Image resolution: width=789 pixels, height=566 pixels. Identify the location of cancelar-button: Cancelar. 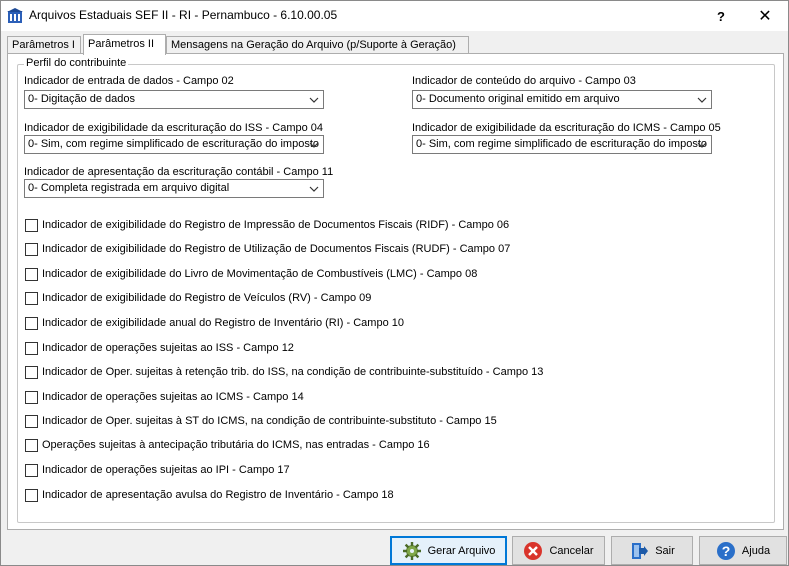
(558, 550).